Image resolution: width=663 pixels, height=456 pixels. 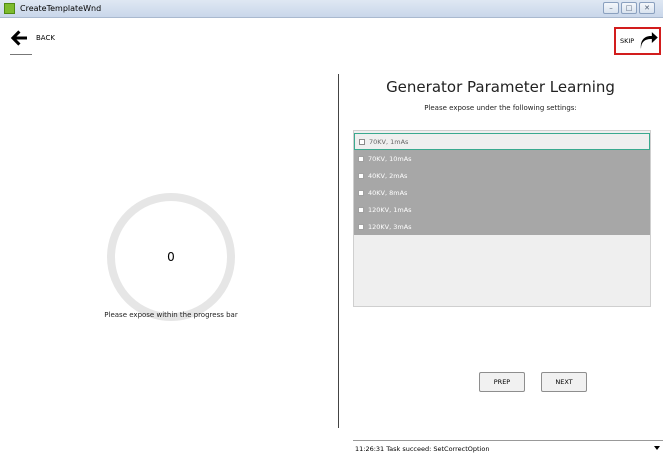 What do you see at coordinates (389, 141) in the screenshot?
I see `row-label: 70KV, 1mAs` at bounding box center [389, 141].